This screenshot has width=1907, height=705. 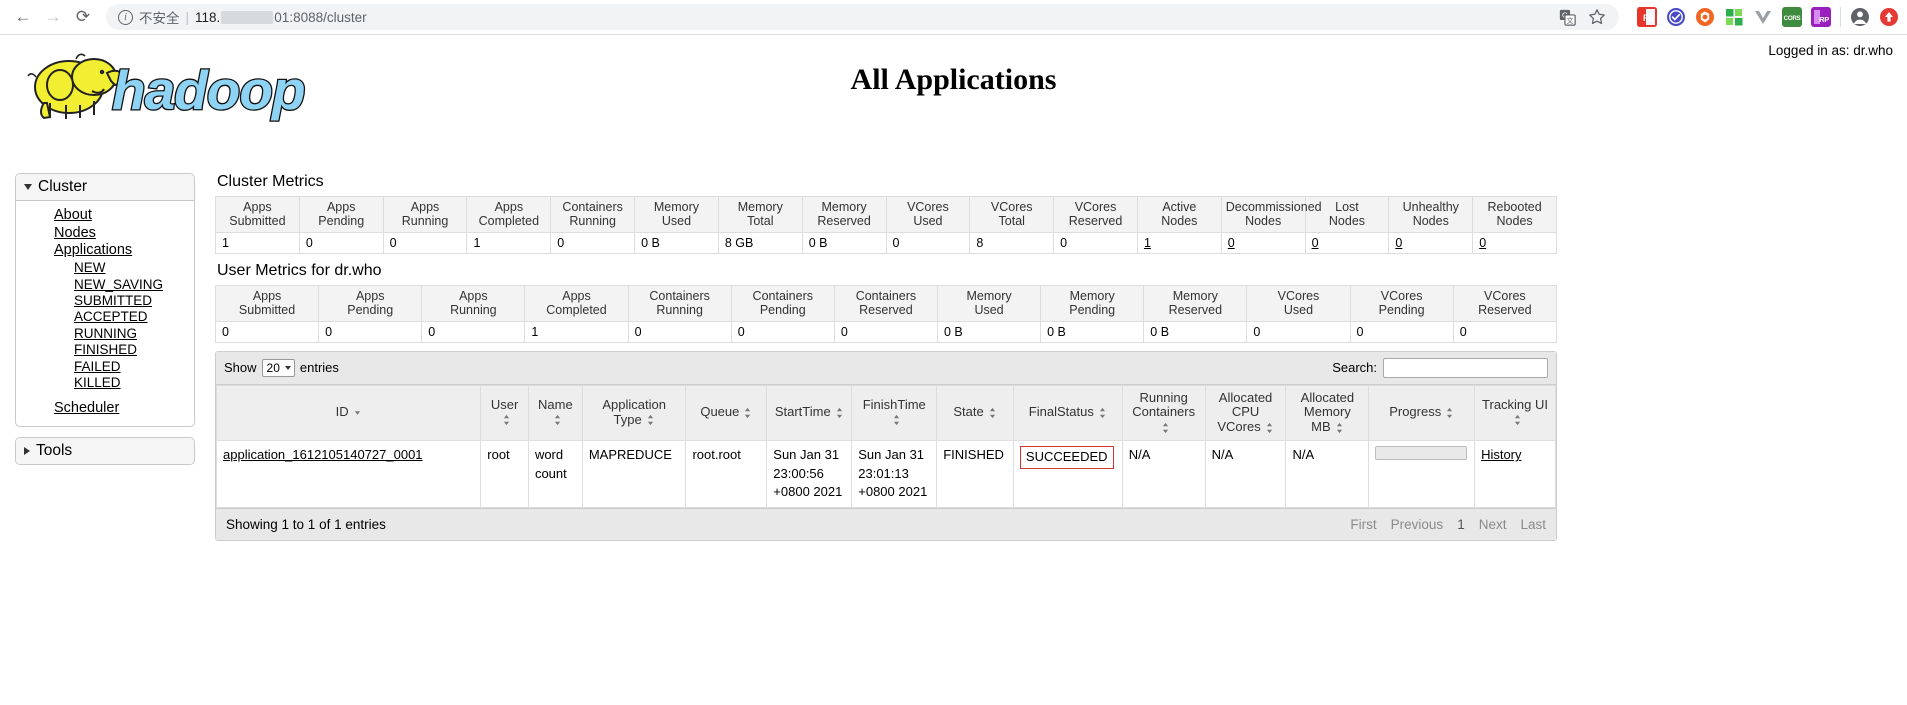 I want to click on cluster-metric-link-rebooted-nodes: 0, so click(x=1482, y=243).